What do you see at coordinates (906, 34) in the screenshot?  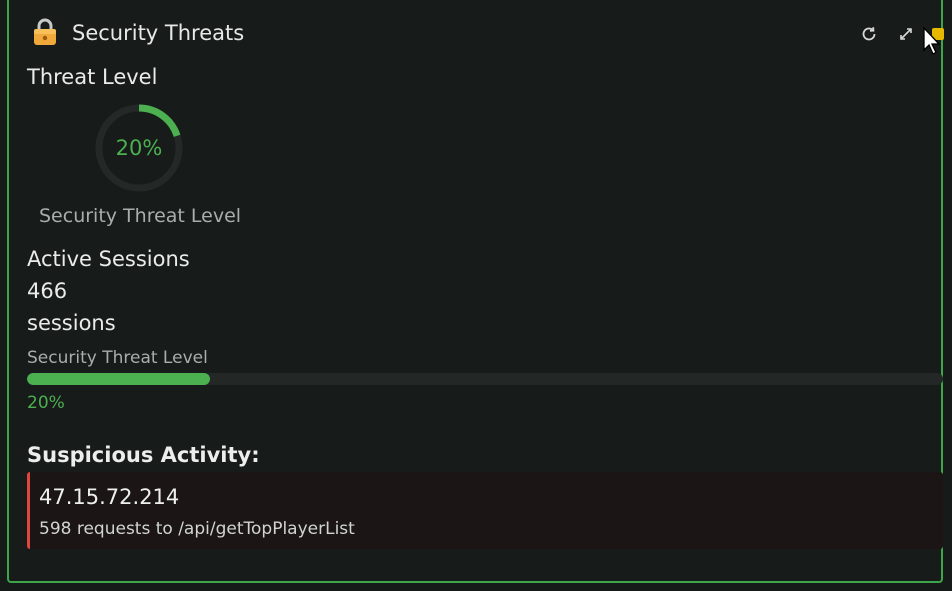 I see `expand-icon` at bounding box center [906, 34].